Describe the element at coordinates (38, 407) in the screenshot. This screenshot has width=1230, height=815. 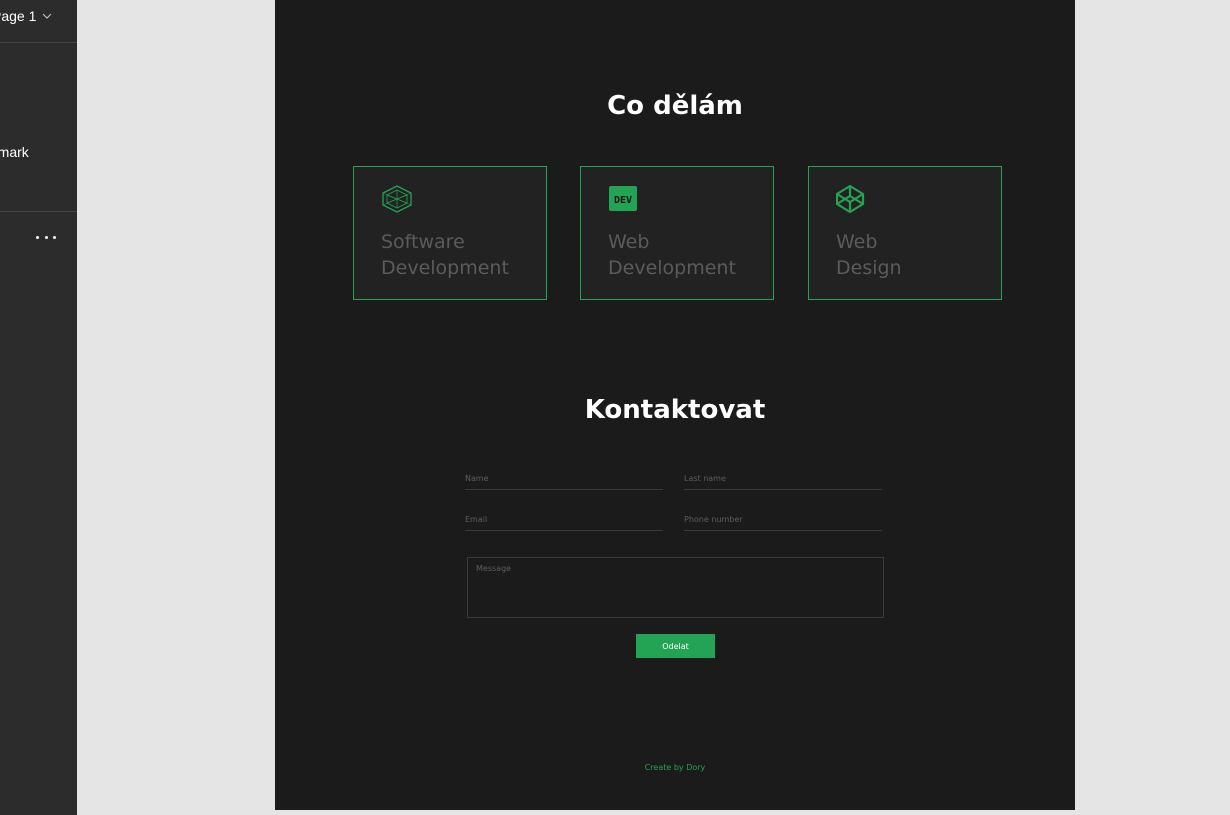
I see `layers-panel: Page 1 or o mark` at that location.